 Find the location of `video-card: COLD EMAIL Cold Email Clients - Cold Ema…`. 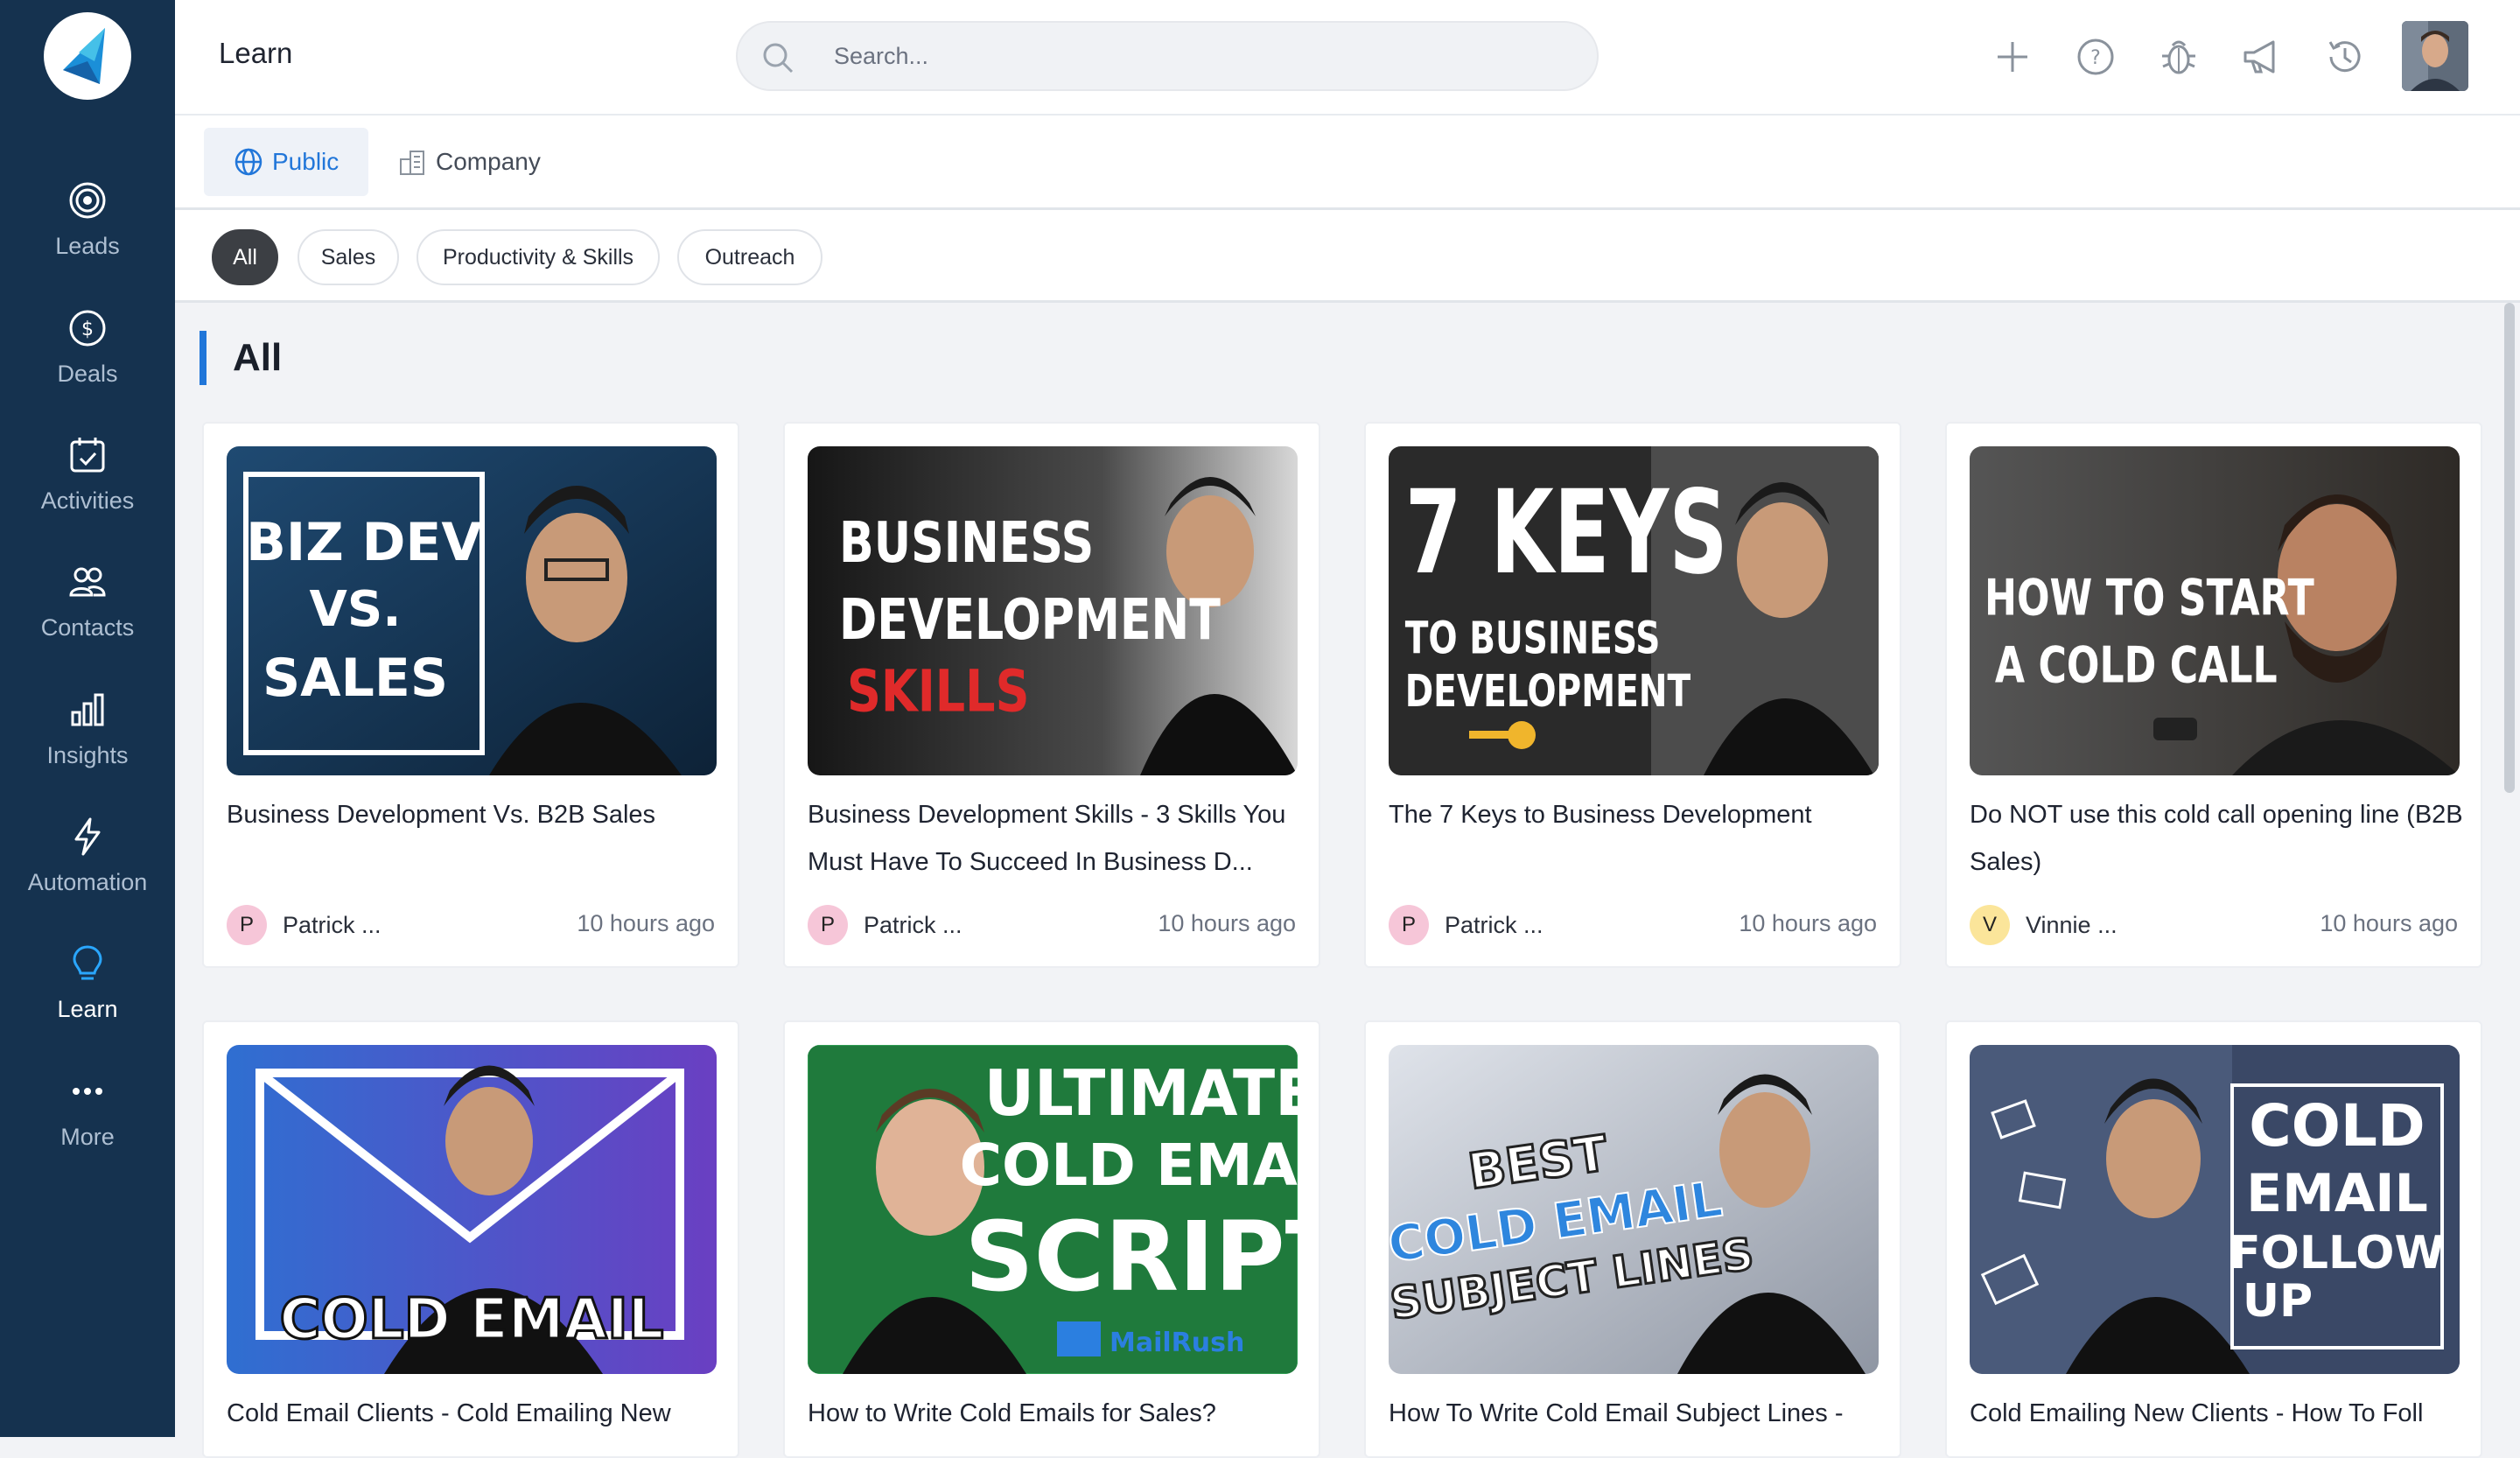

video-card: COLD EMAIL Cold Email Clients - Cold Ema… is located at coordinates (470, 1239).